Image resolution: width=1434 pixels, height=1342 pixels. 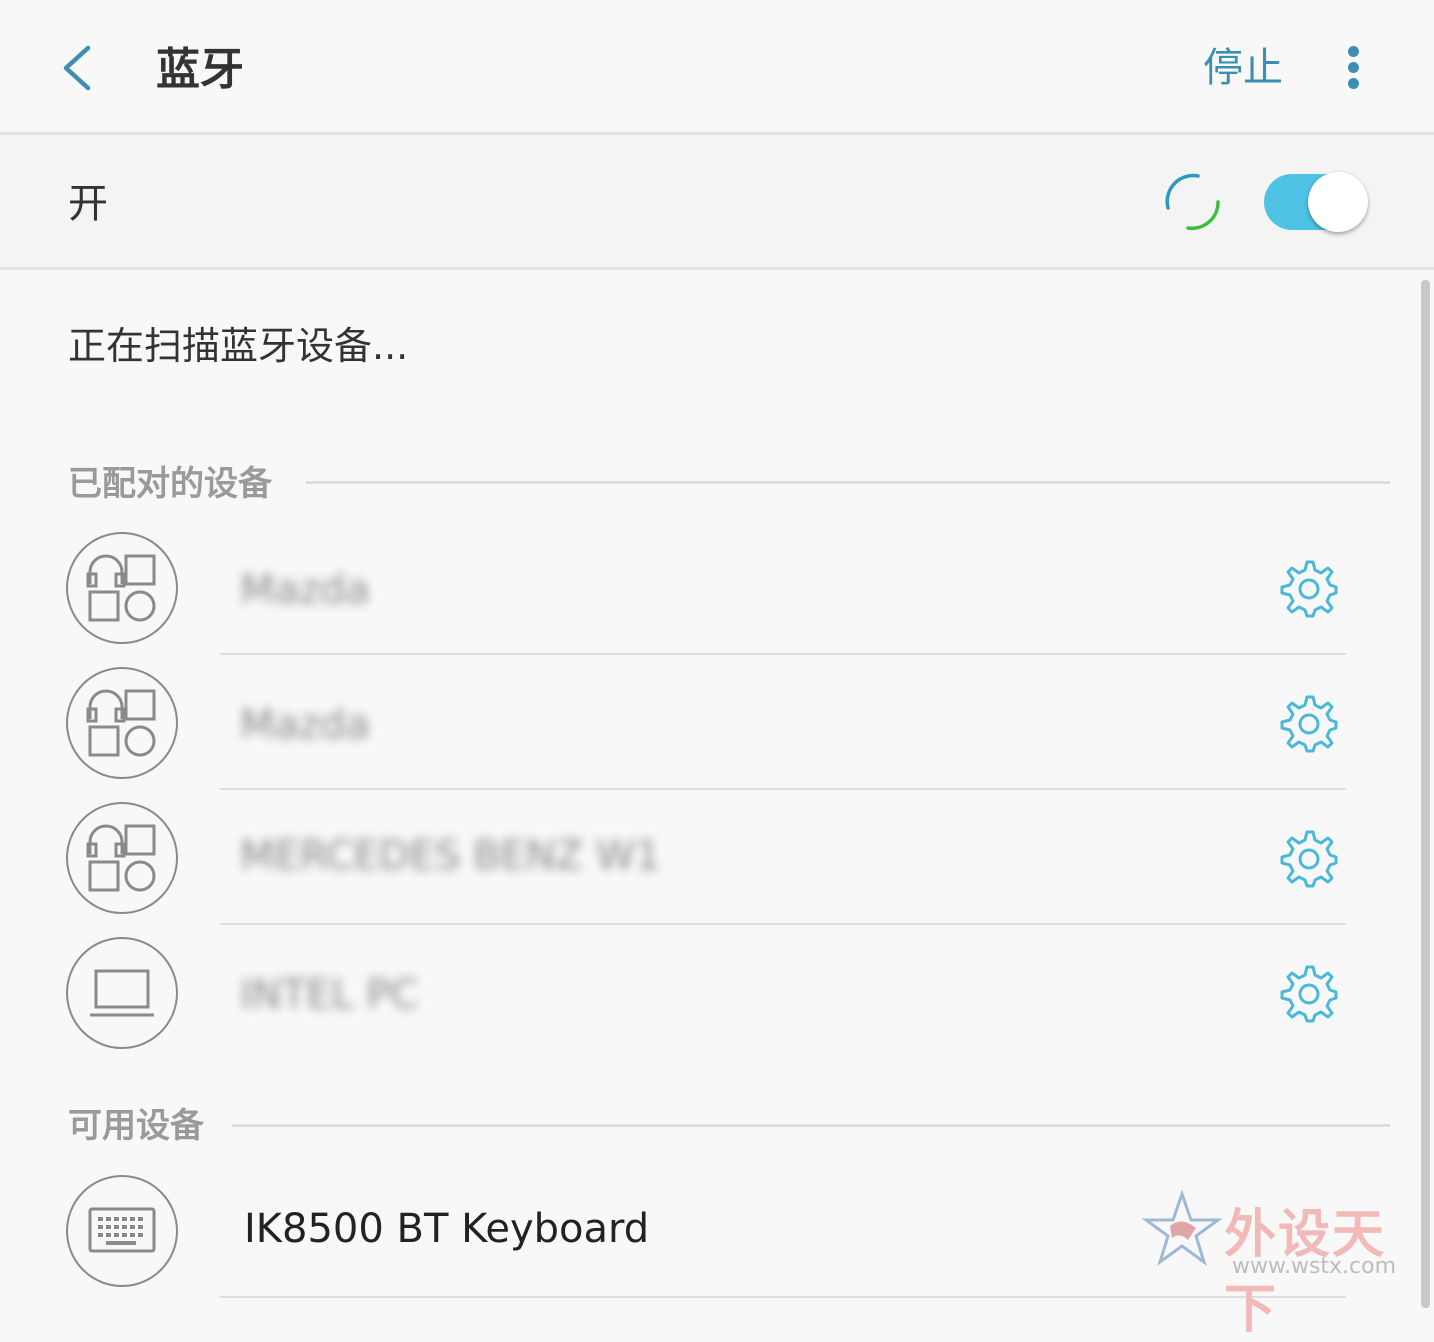 I want to click on available-devices-heading: 可用设备, so click(x=136, y=1126).